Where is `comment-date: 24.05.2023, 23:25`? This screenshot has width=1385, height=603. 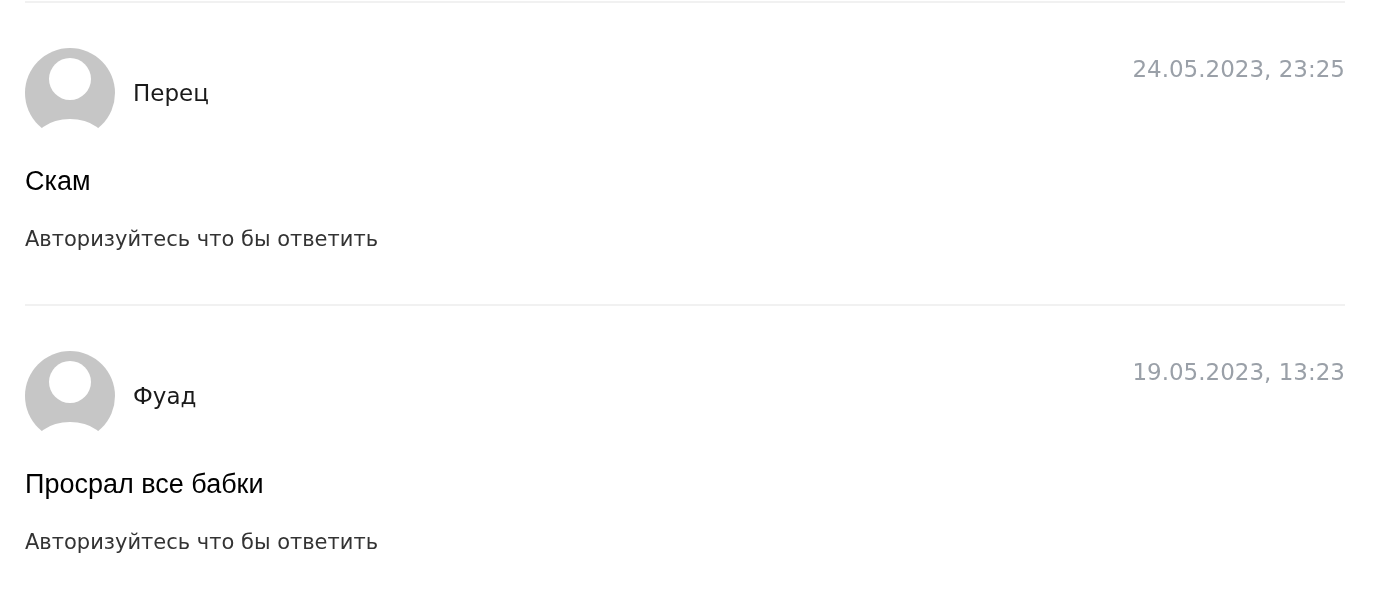 comment-date: 24.05.2023, 23:25 is located at coordinates (1238, 69).